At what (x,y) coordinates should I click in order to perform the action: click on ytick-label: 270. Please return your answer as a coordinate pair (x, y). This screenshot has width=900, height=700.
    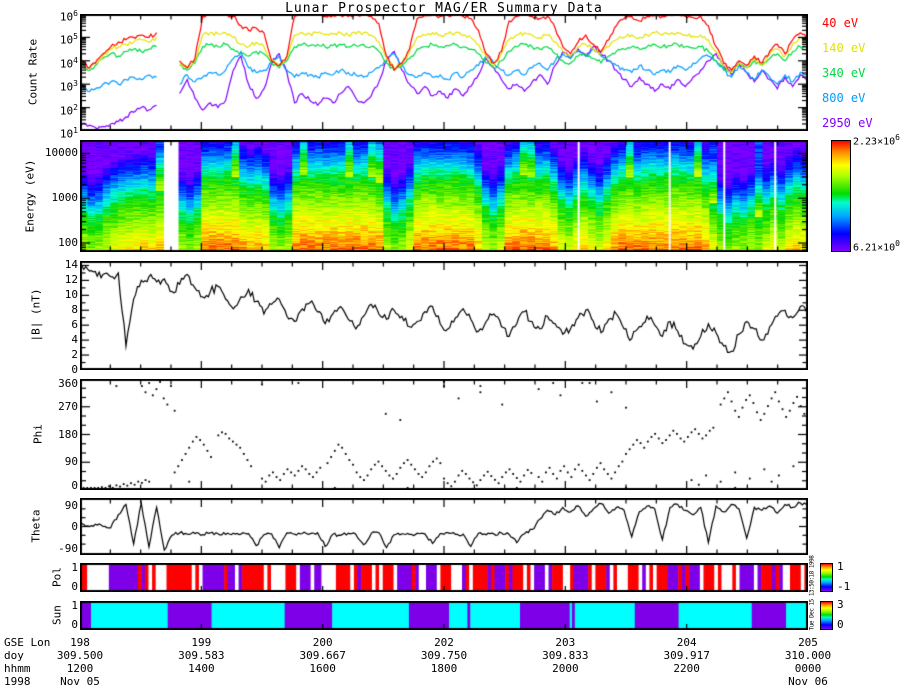
    Looking at the image, I should click on (68, 406).